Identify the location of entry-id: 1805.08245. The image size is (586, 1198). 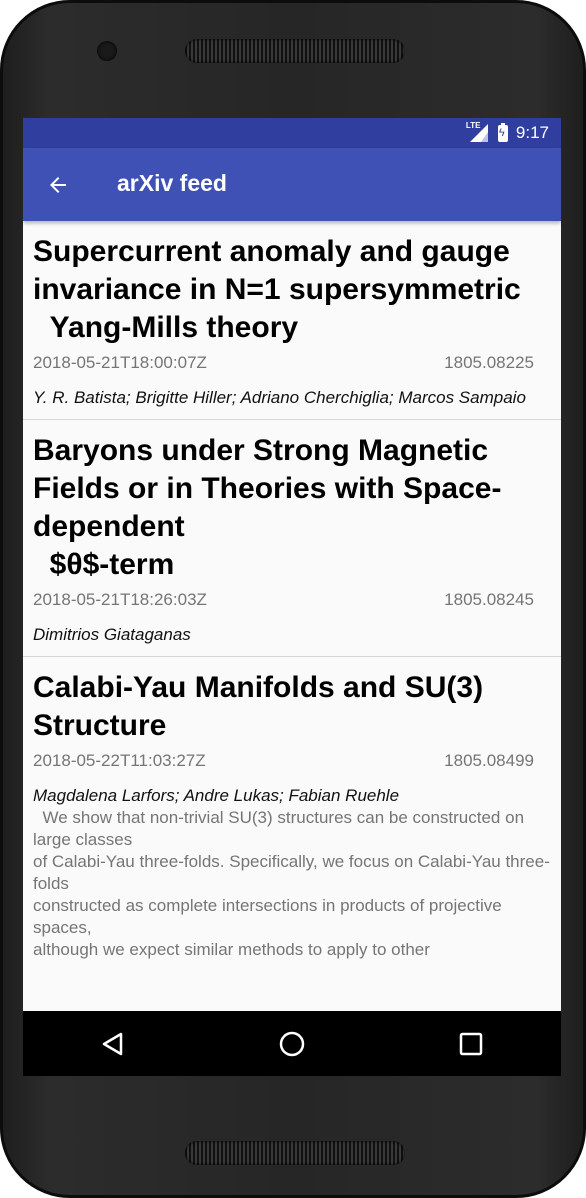
(489, 599).